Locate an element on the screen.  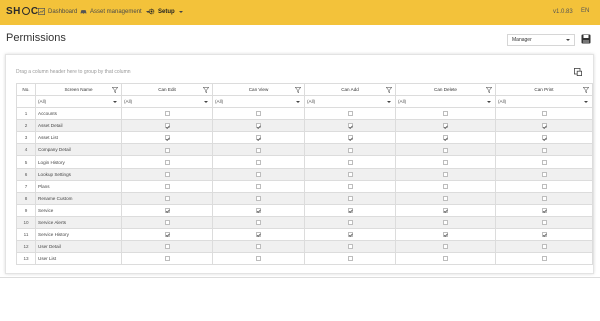
language-selector: EN is located at coordinates (585, 11).